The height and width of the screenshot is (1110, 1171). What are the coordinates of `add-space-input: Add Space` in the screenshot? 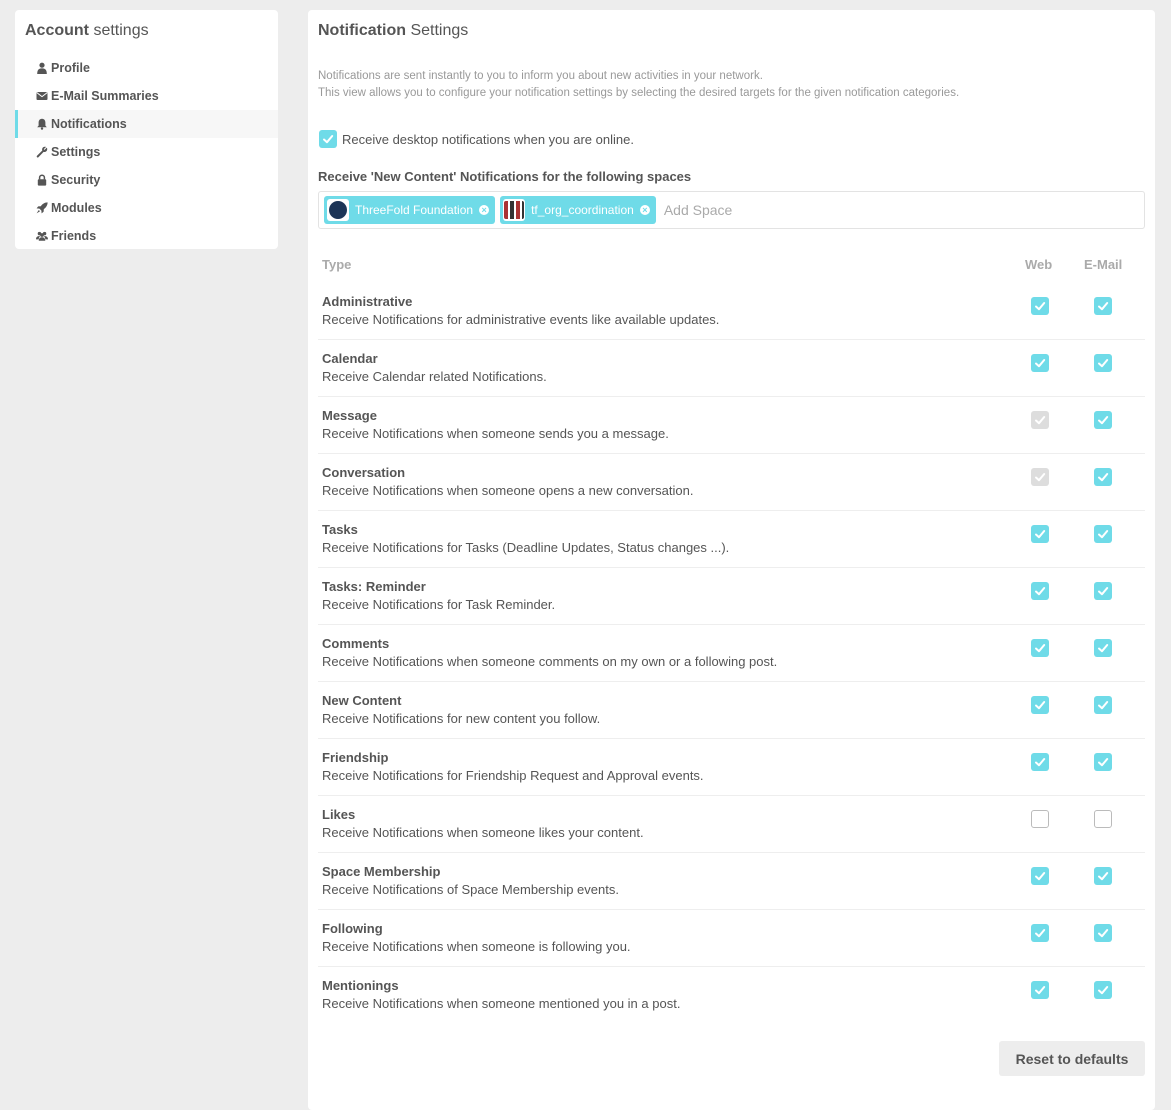 It's located at (698, 210).